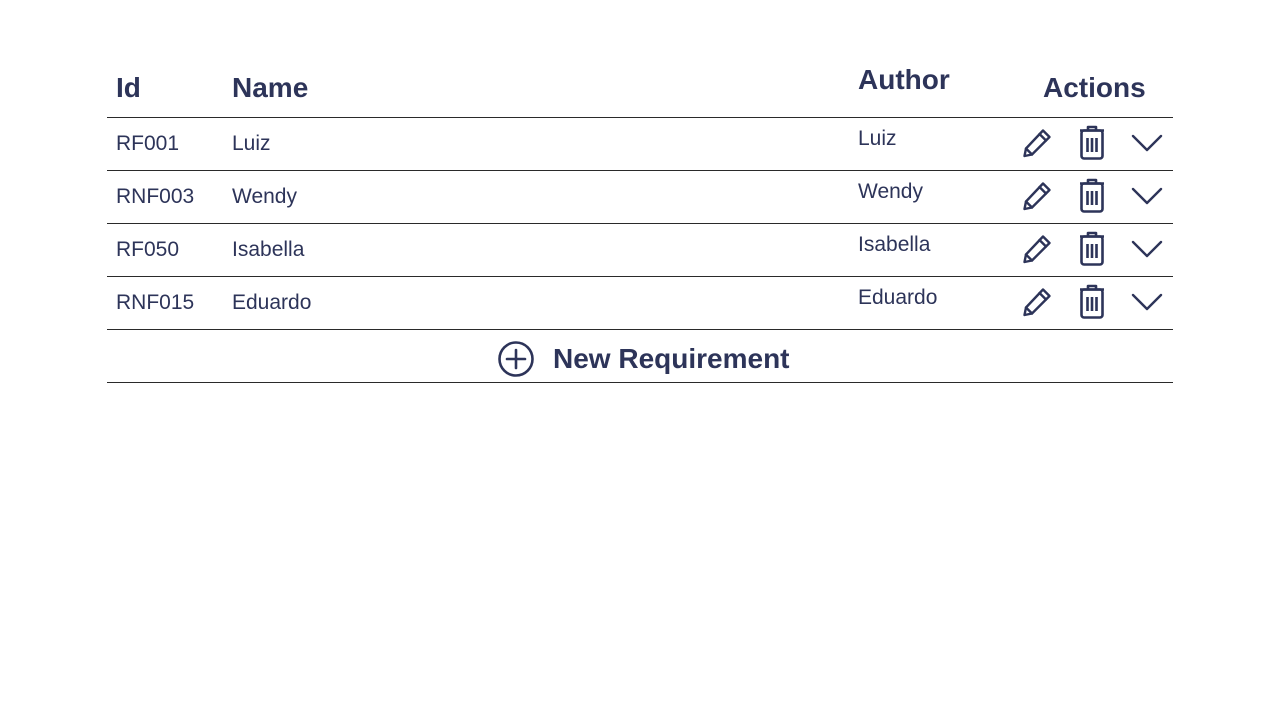 Image resolution: width=1280 pixels, height=720 pixels. What do you see at coordinates (270, 87) in the screenshot?
I see `column-header-name: Name` at bounding box center [270, 87].